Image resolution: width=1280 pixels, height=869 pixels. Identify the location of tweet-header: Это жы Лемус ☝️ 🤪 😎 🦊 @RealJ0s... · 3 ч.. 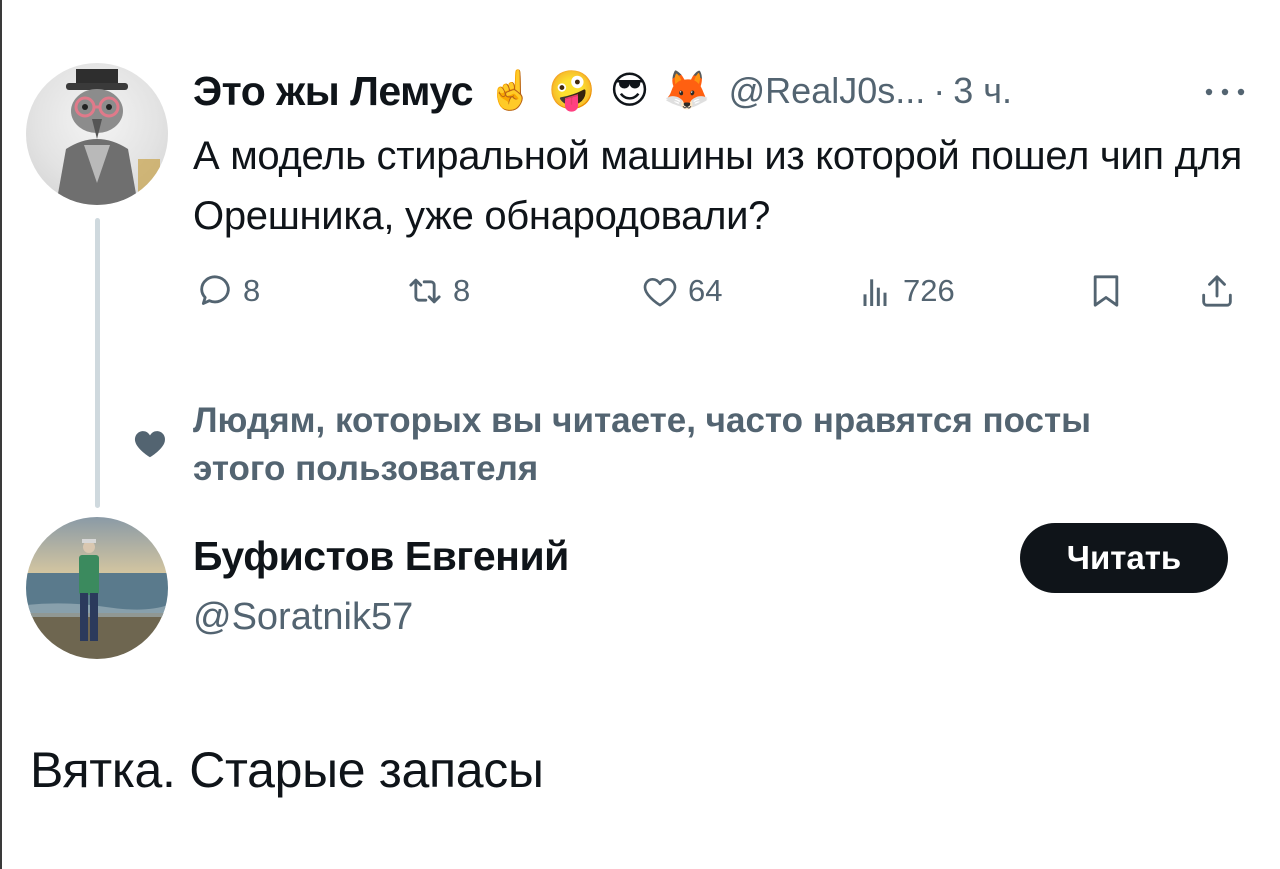
(602, 91).